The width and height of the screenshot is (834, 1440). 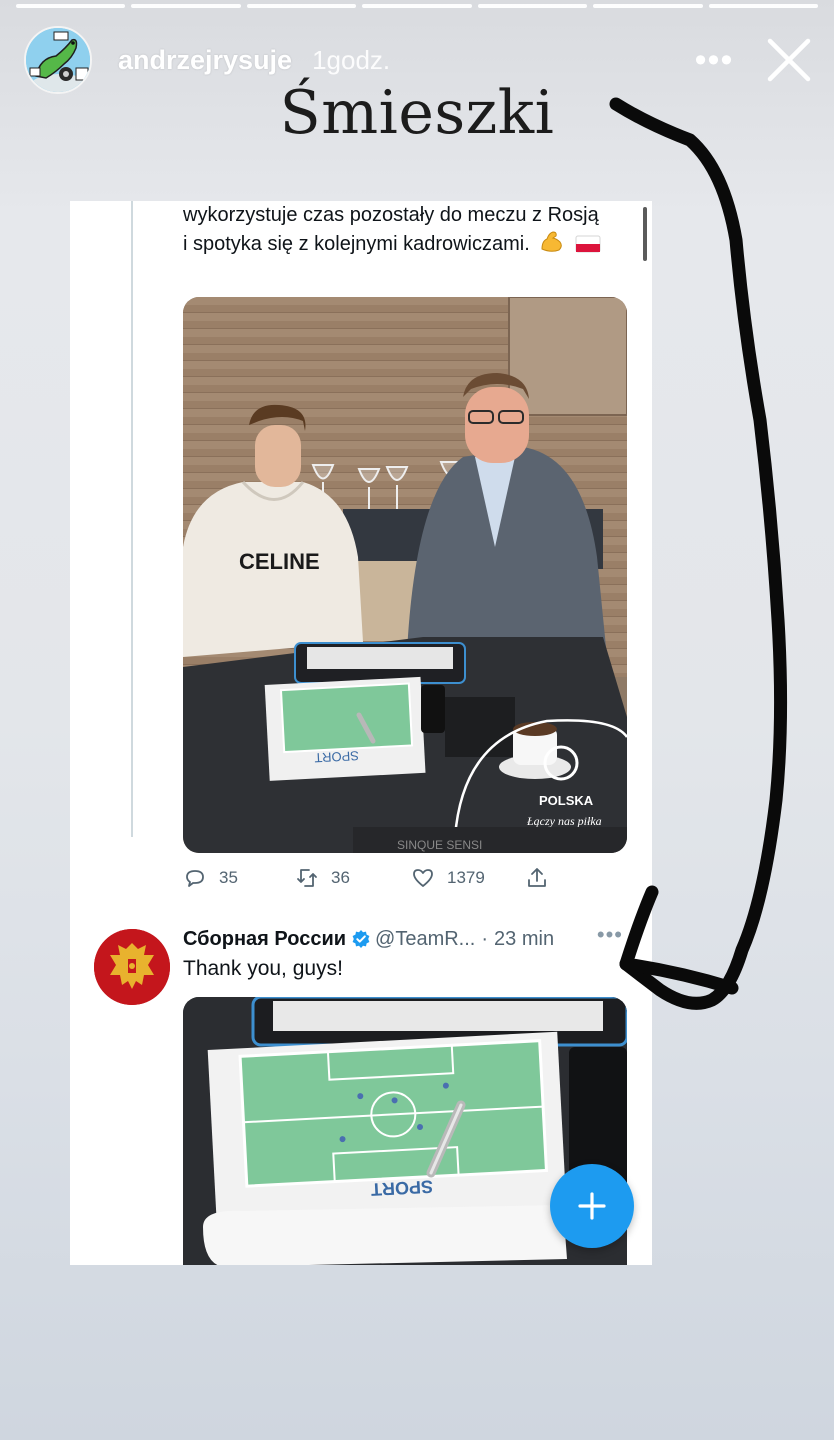 What do you see at coordinates (353, 878) in the screenshot?
I see `retweet-button: 36` at bounding box center [353, 878].